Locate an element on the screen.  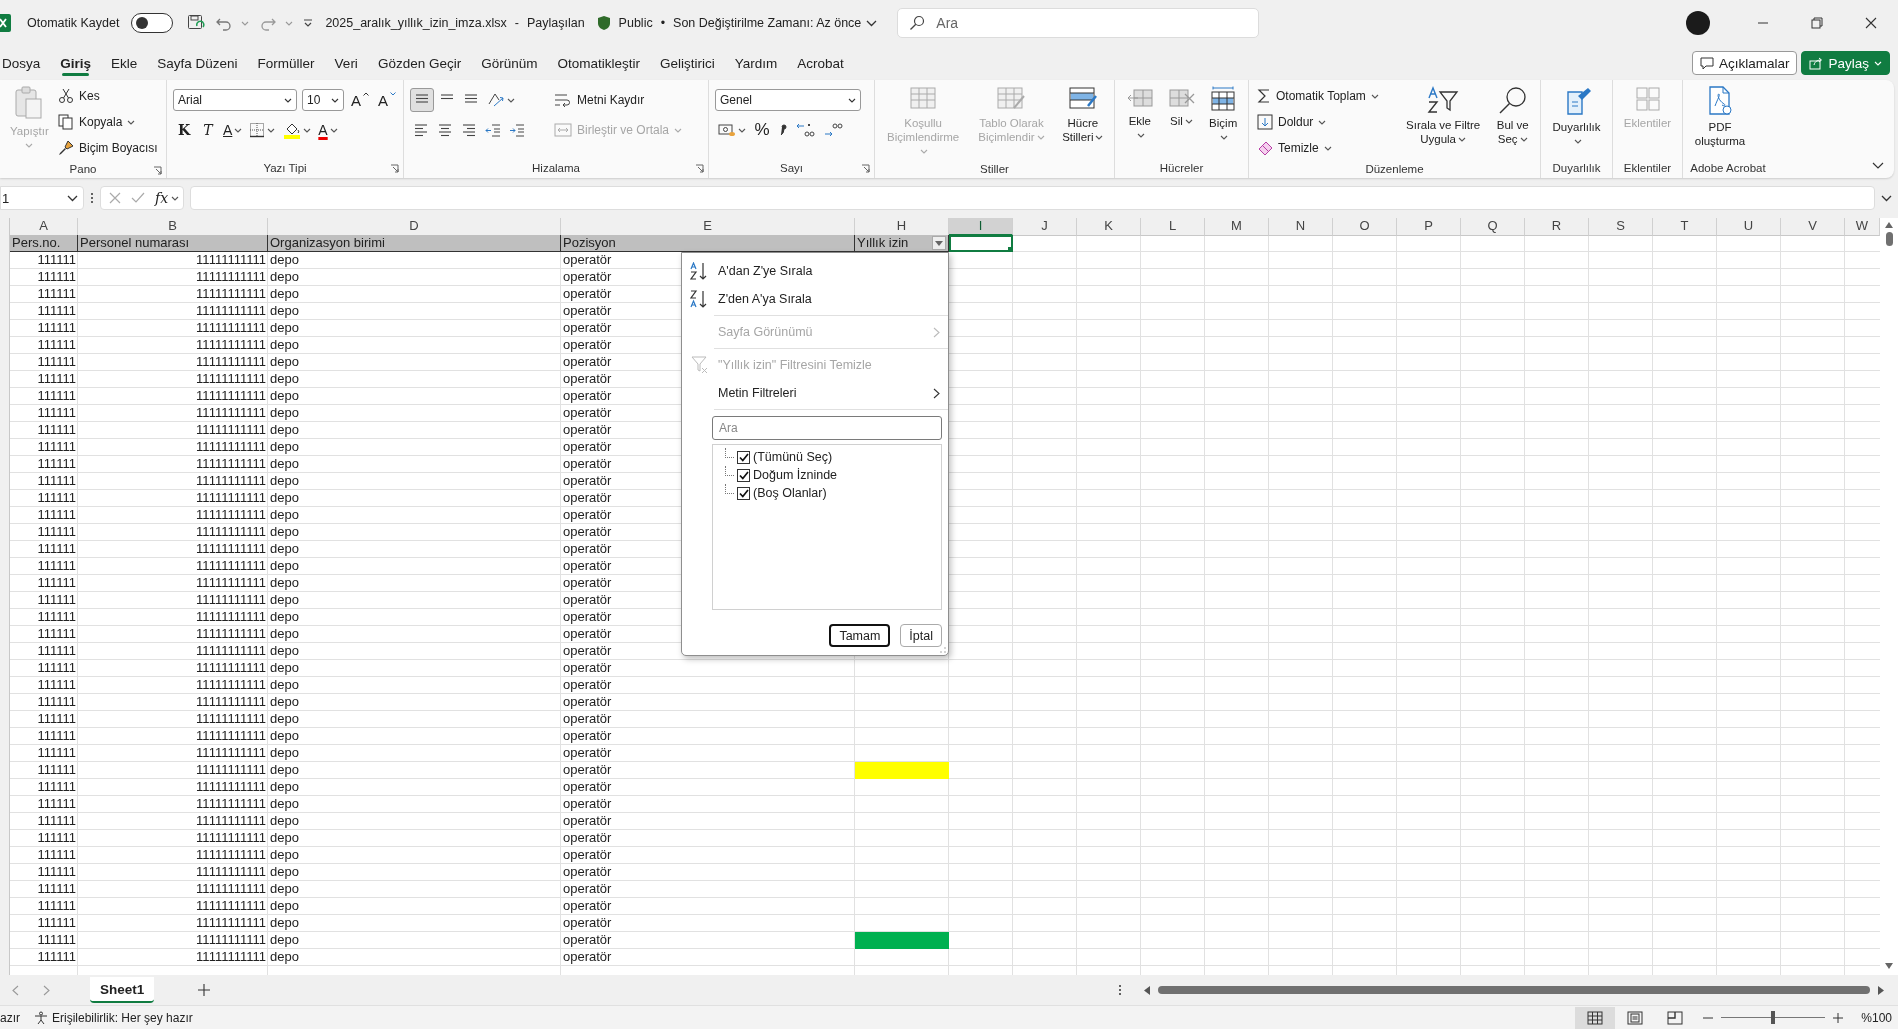
column-header: R is located at coordinates (1557, 227).